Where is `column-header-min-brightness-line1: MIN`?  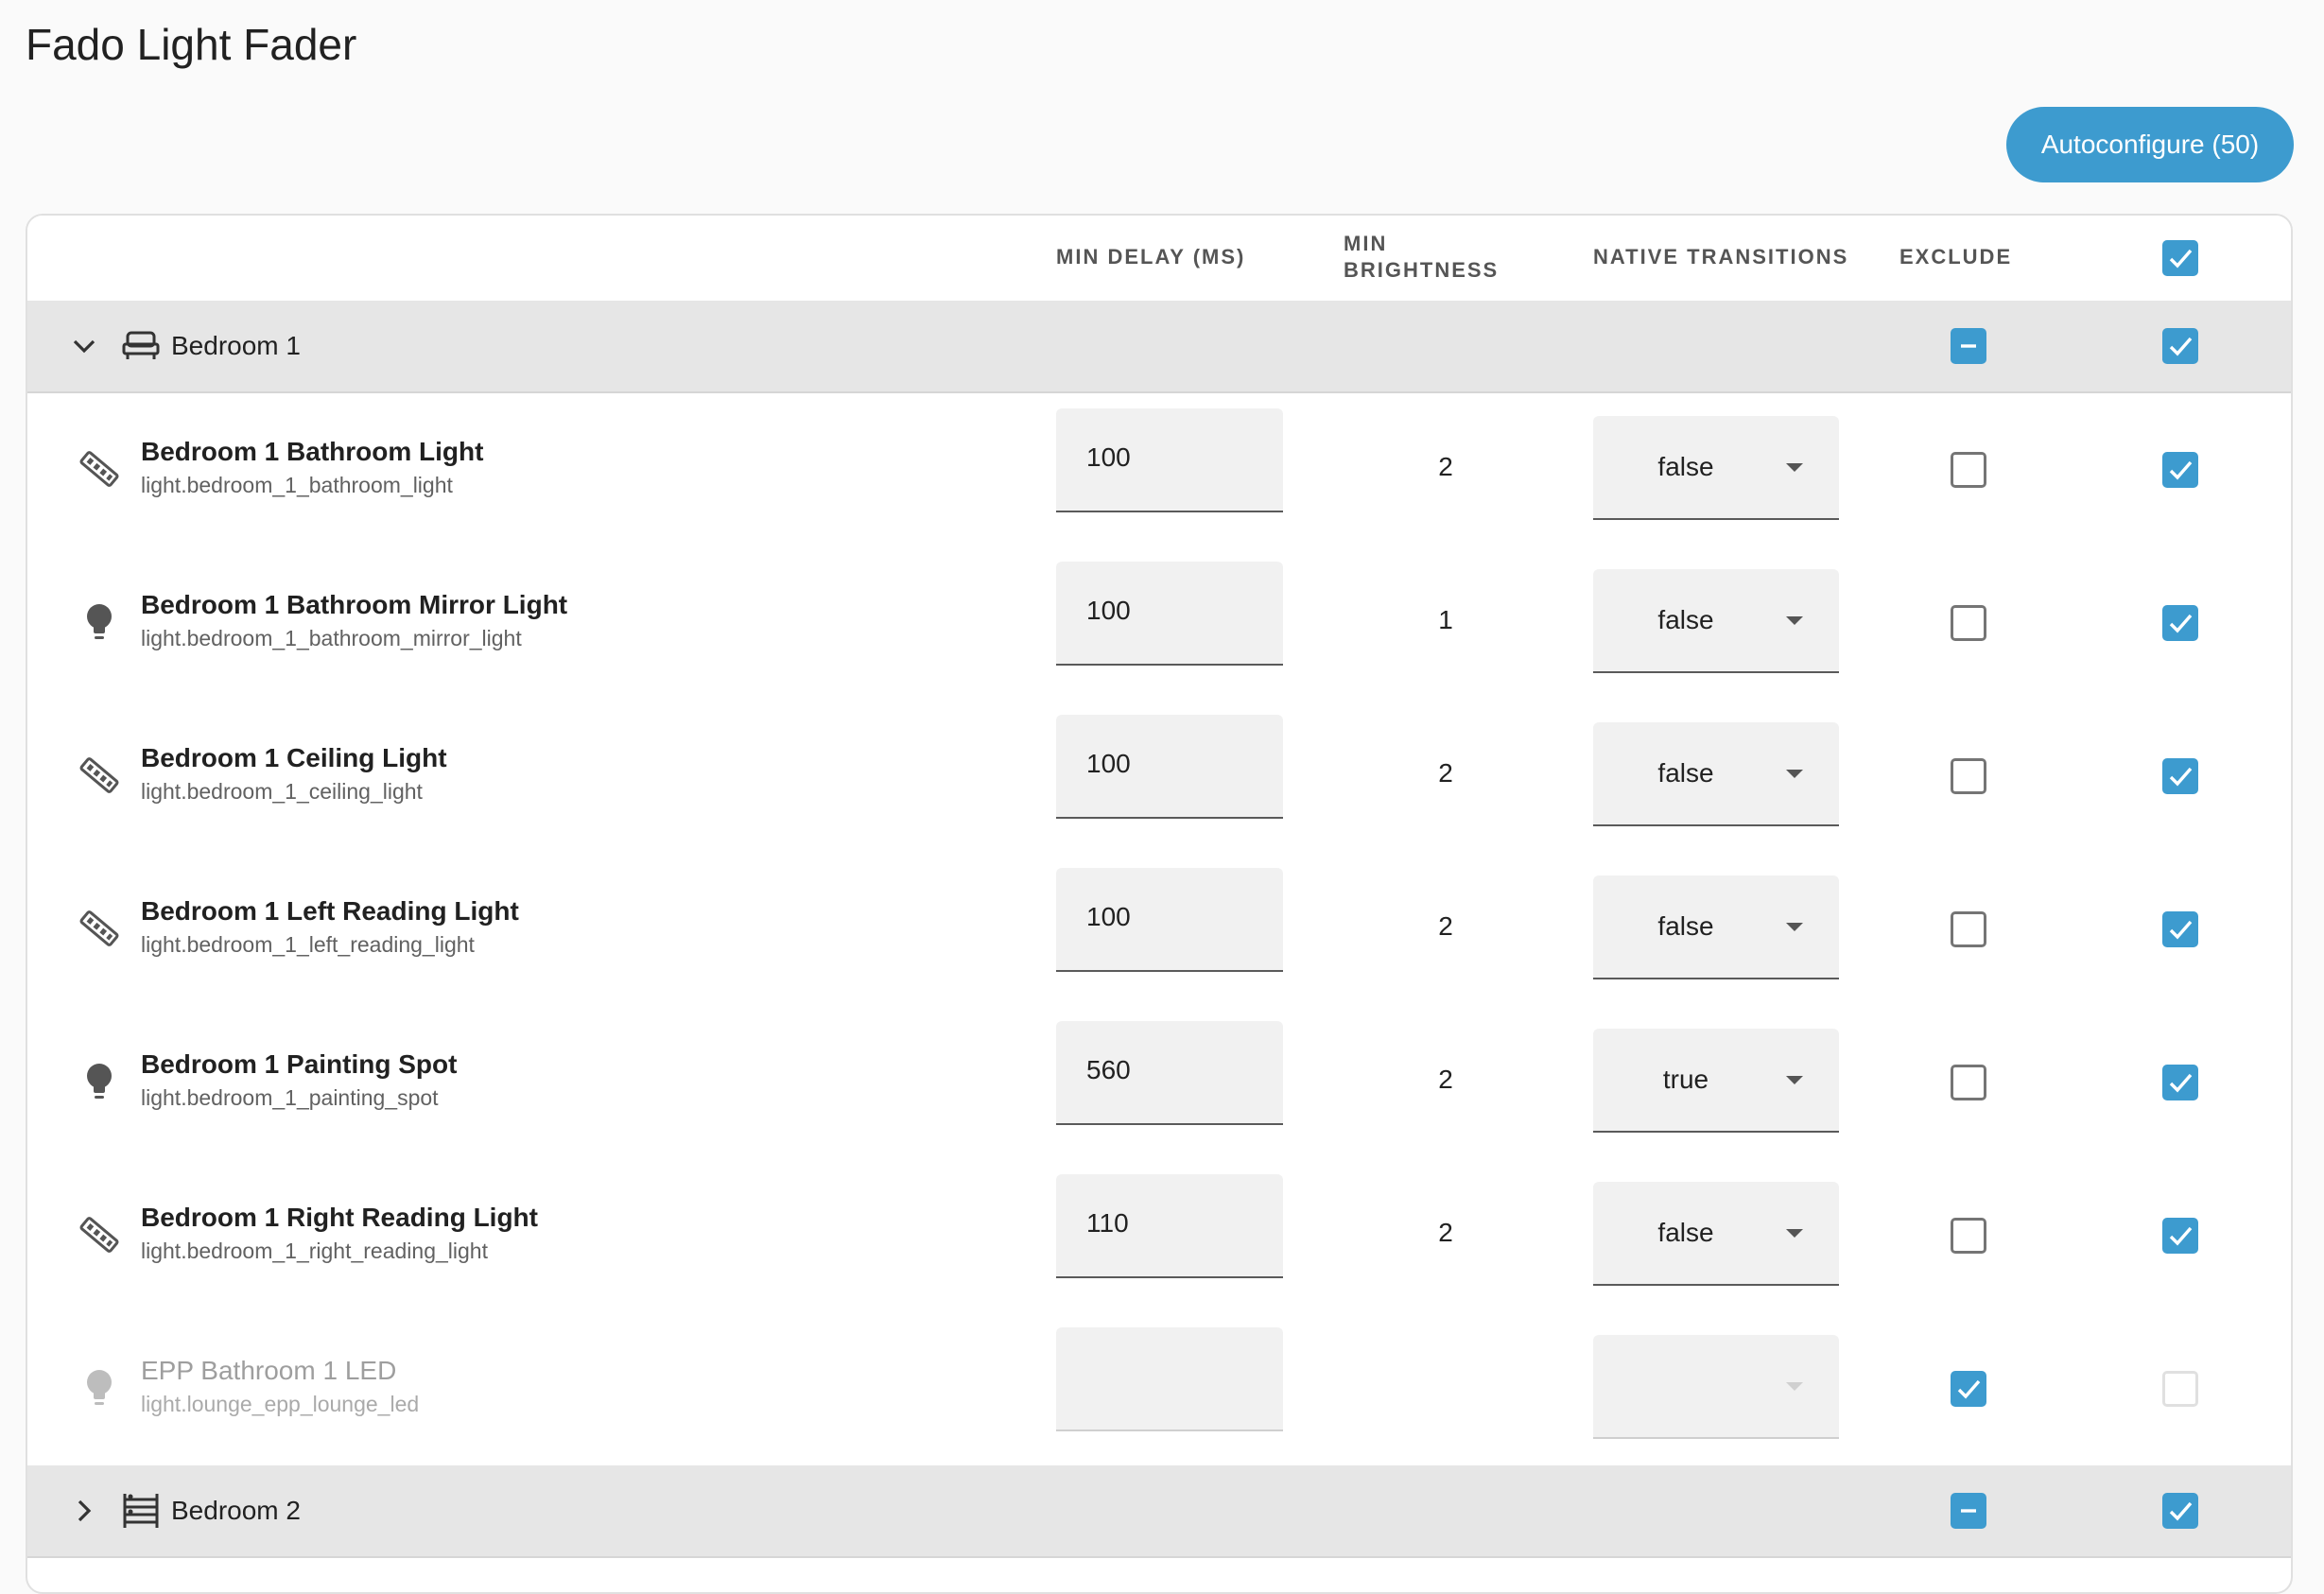
column-header-min-brightness-line1: MIN is located at coordinates (1366, 243).